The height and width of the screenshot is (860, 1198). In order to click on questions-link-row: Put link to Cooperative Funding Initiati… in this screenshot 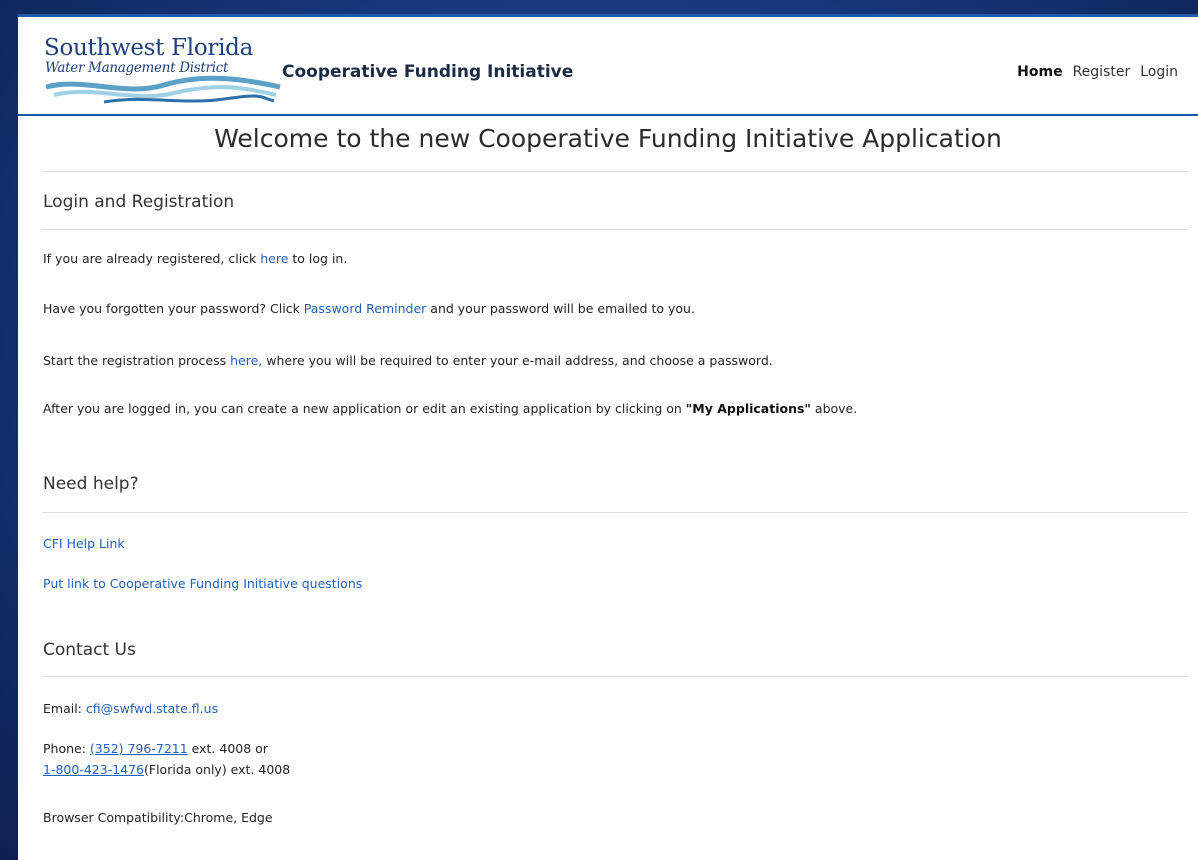, I will do `click(202, 583)`.